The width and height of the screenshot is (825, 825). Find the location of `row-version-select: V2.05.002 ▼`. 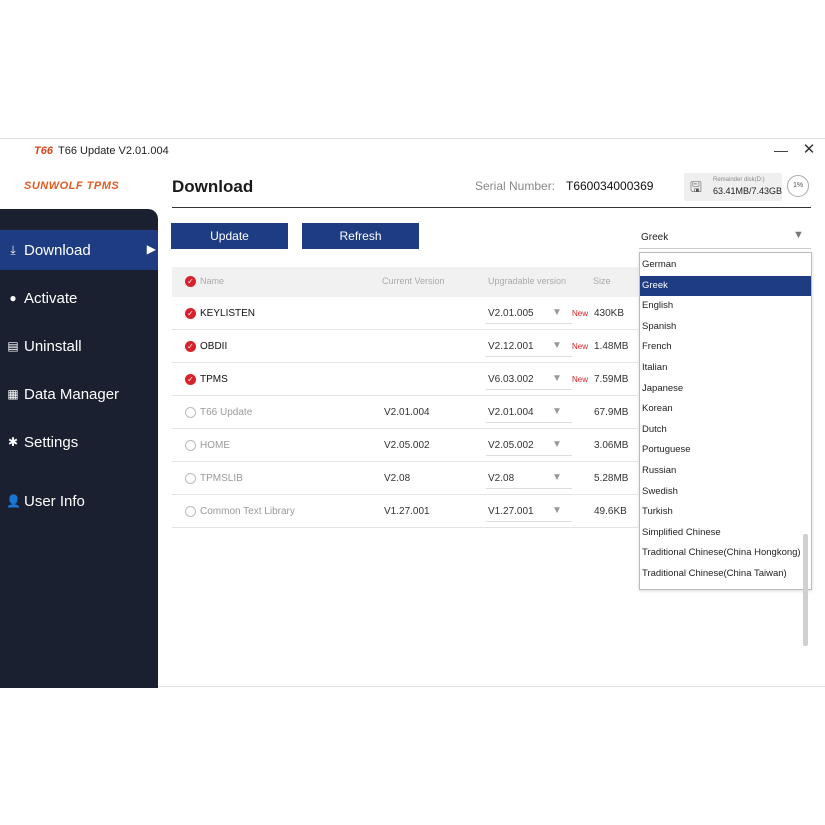

row-version-select: V2.05.002 ▼ is located at coordinates (529, 446).